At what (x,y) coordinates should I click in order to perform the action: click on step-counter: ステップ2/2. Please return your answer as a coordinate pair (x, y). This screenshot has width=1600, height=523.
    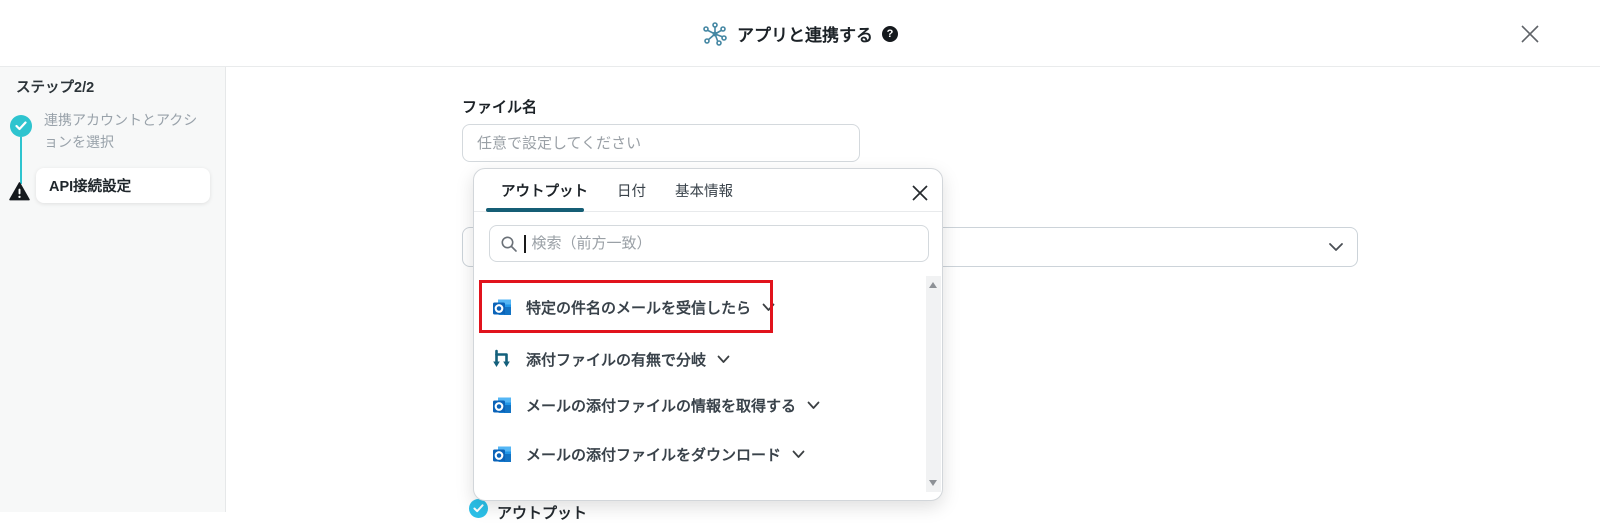
    Looking at the image, I should click on (55, 88).